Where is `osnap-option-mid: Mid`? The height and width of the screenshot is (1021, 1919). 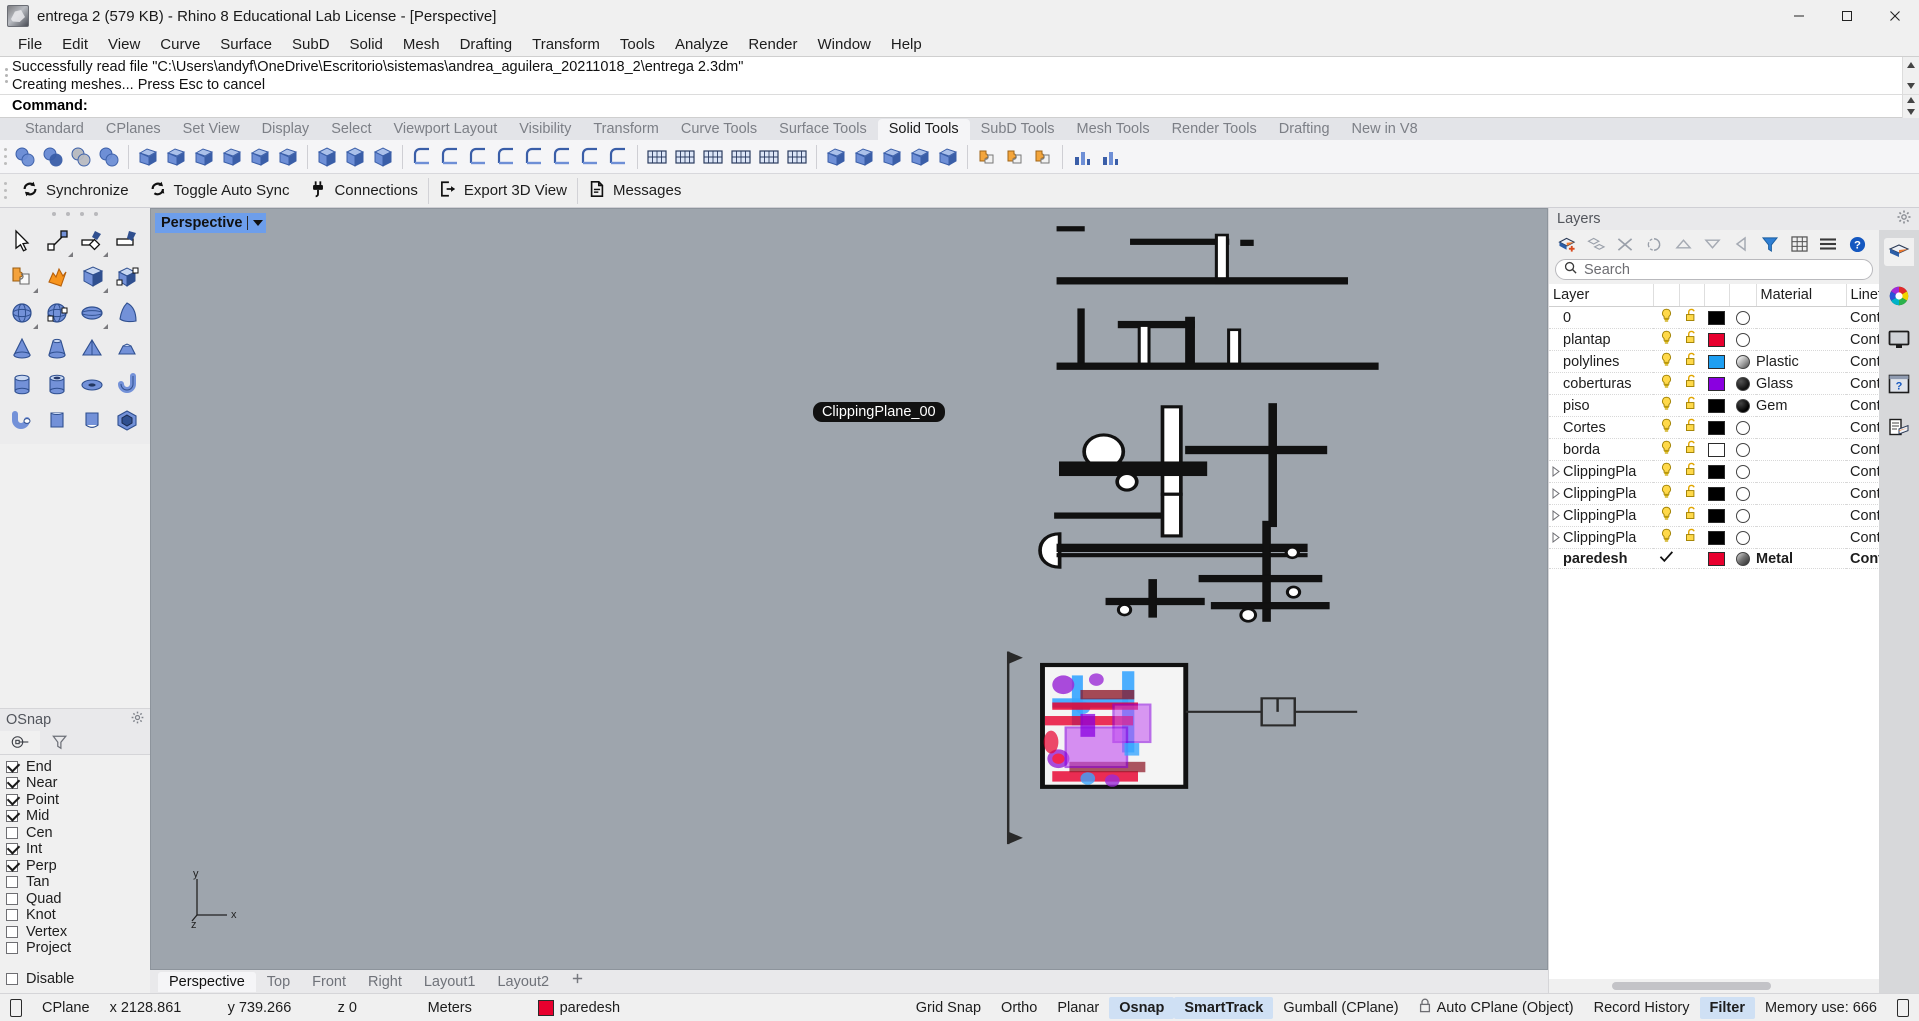 osnap-option-mid: Mid is located at coordinates (78, 816).